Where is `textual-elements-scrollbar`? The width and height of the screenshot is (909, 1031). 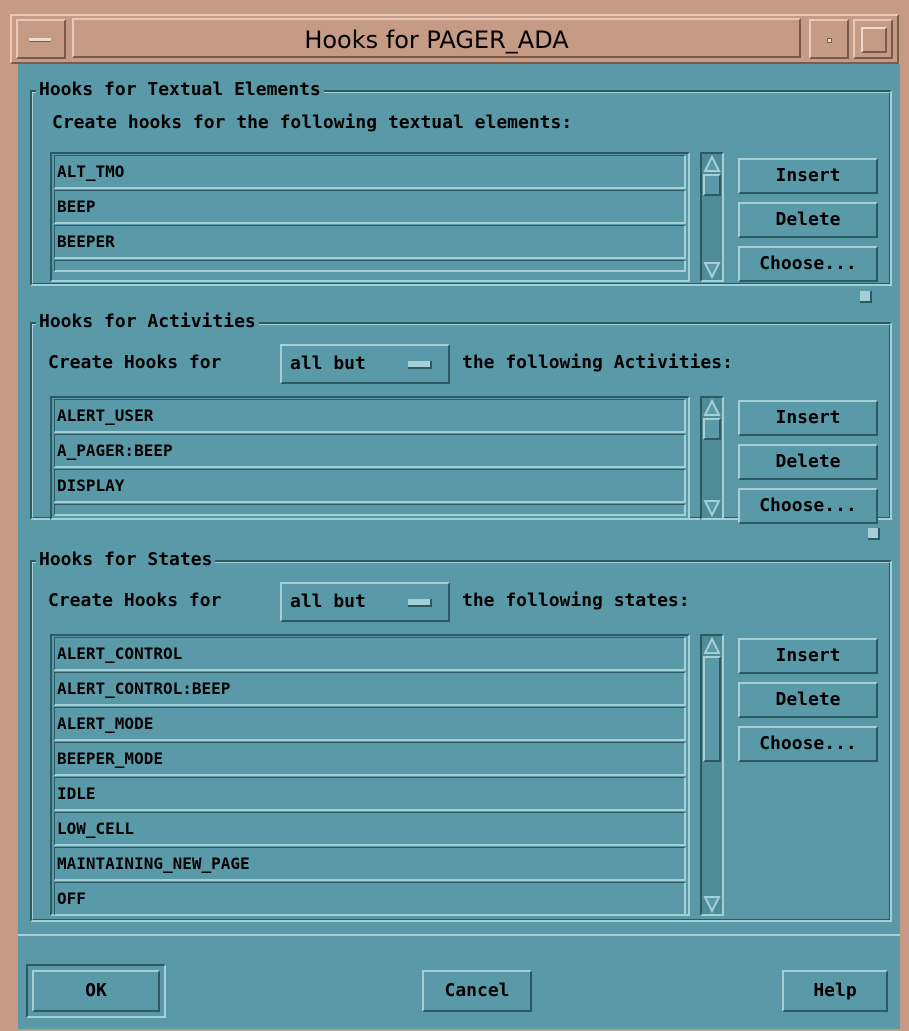
textual-elements-scrollbar is located at coordinates (712, 217).